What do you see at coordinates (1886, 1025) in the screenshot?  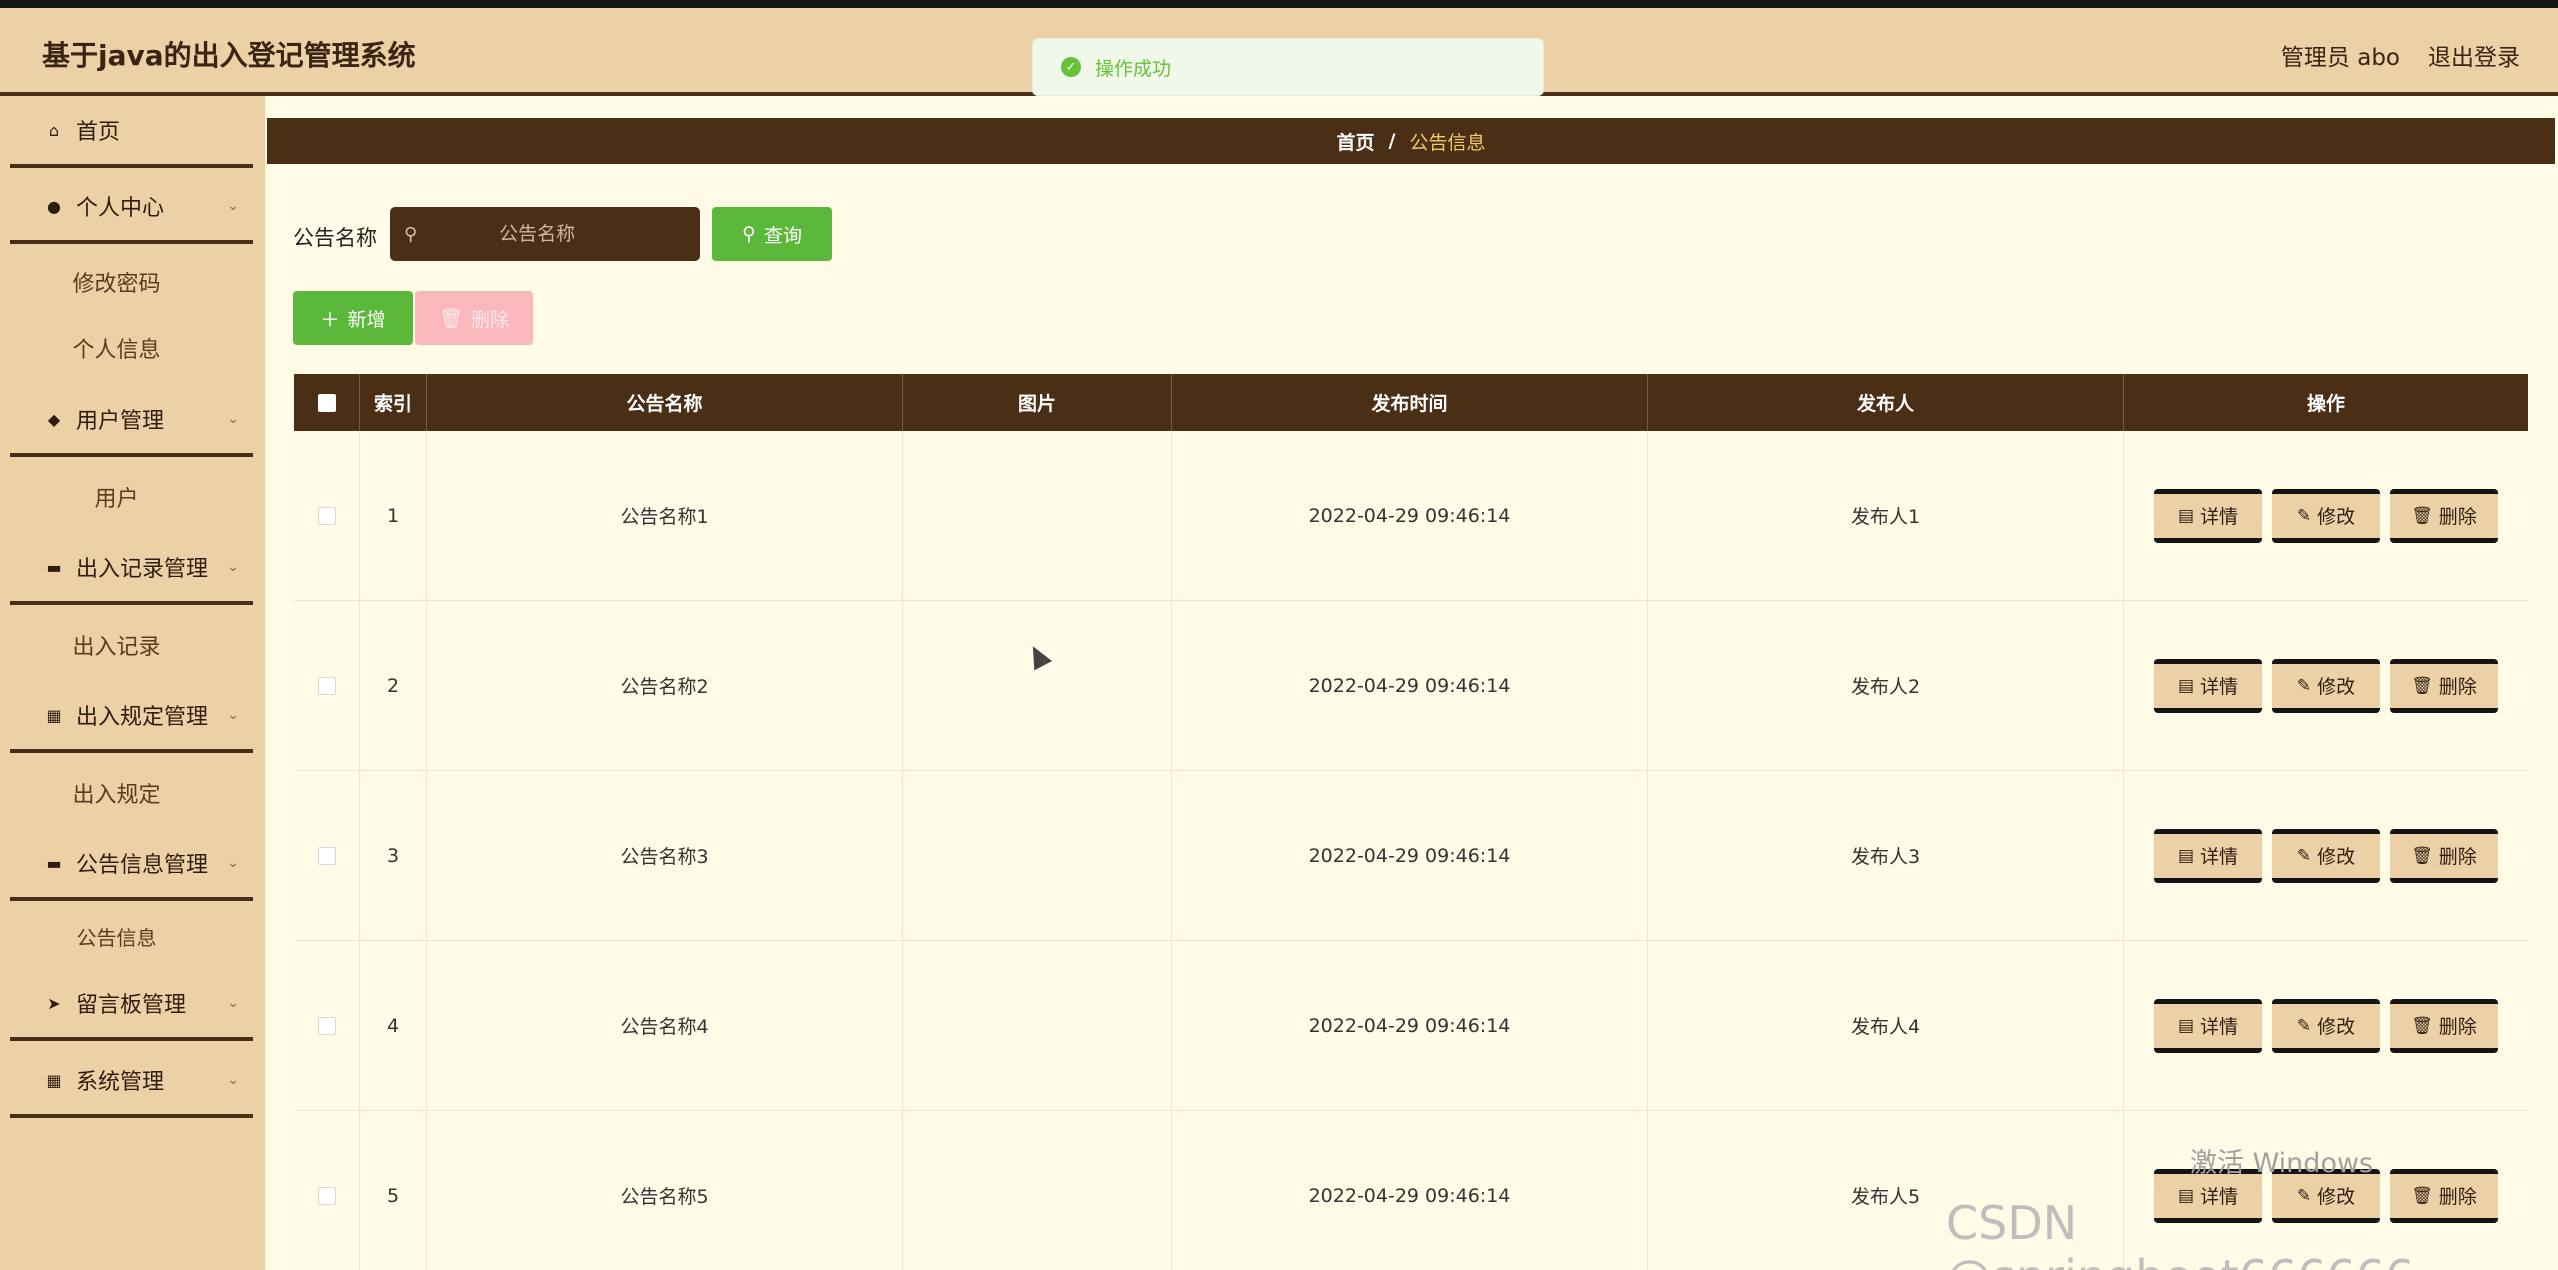 I see `cell-publisher: 发布人4` at bounding box center [1886, 1025].